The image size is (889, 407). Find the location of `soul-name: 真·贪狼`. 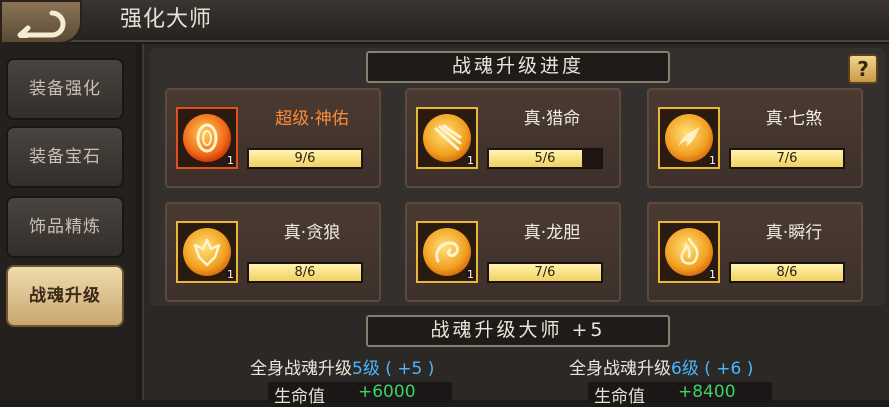

soul-name: 真·贪狼 is located at coordinates (312, 233).